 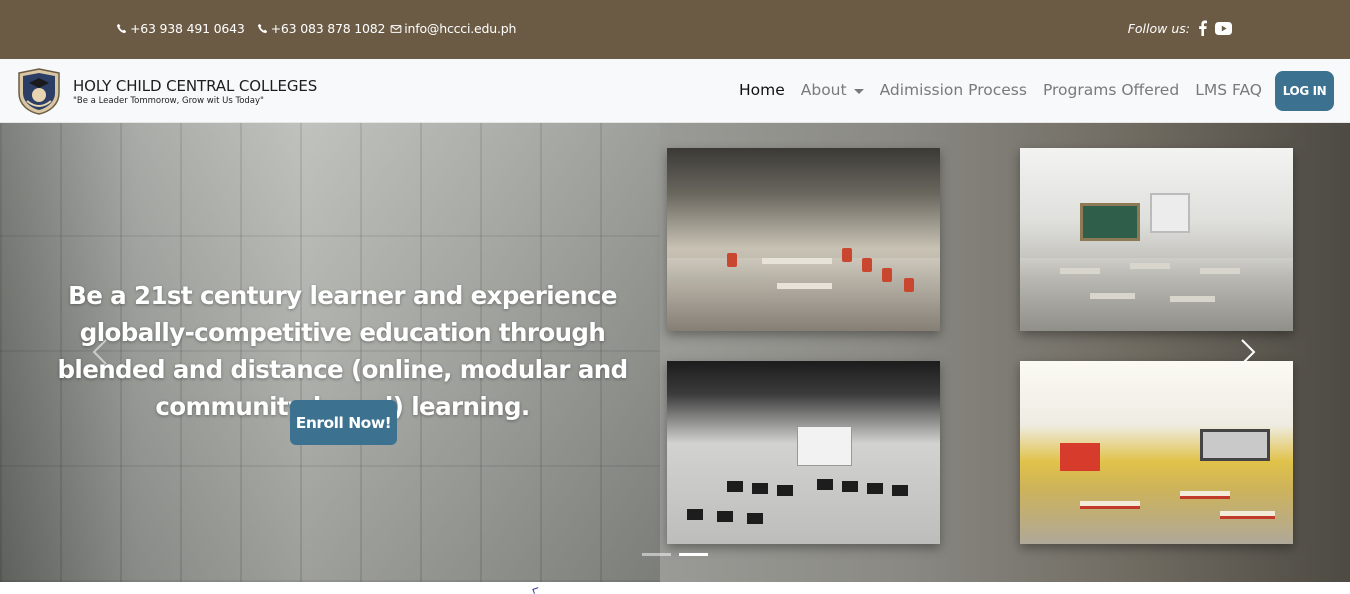 What do you see at coordinates (195, 86) in the screenshot?
I see `brand-name: HOLY CHILD CENTRAL COLLEGES` at bounding box center [195, 86].